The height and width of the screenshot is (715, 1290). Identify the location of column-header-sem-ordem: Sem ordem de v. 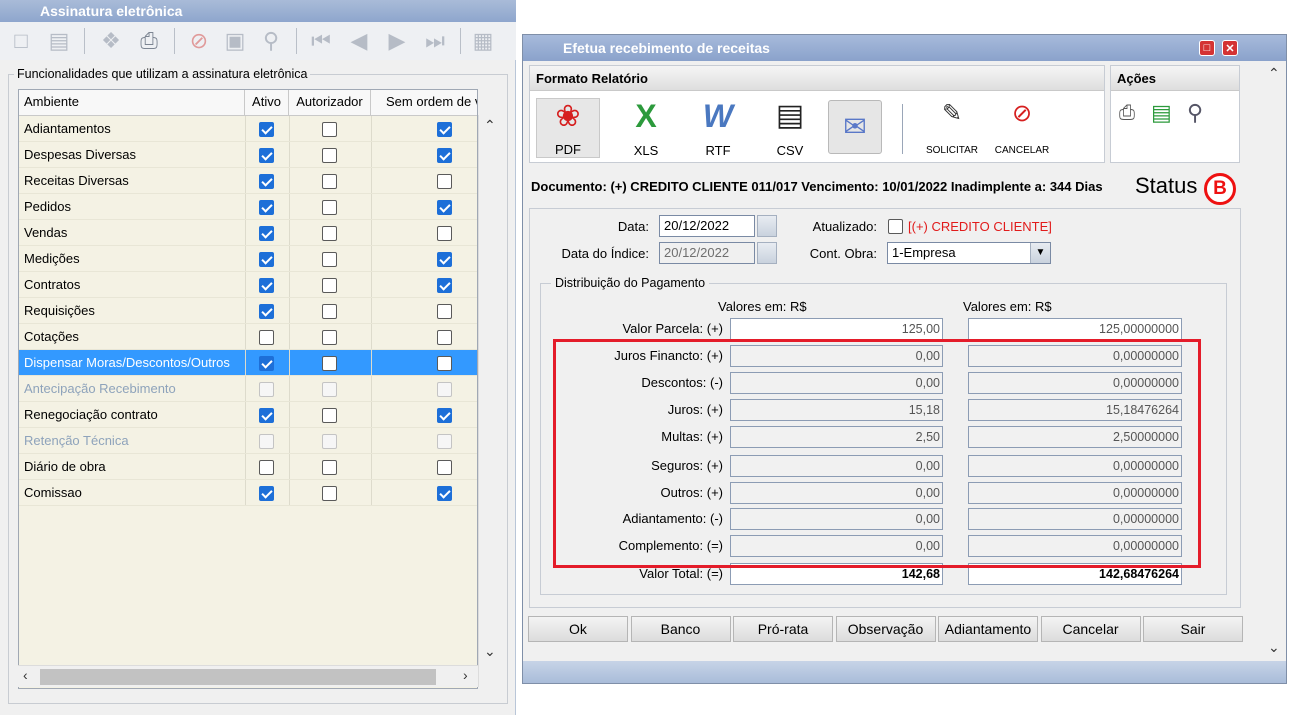
(424, 103).